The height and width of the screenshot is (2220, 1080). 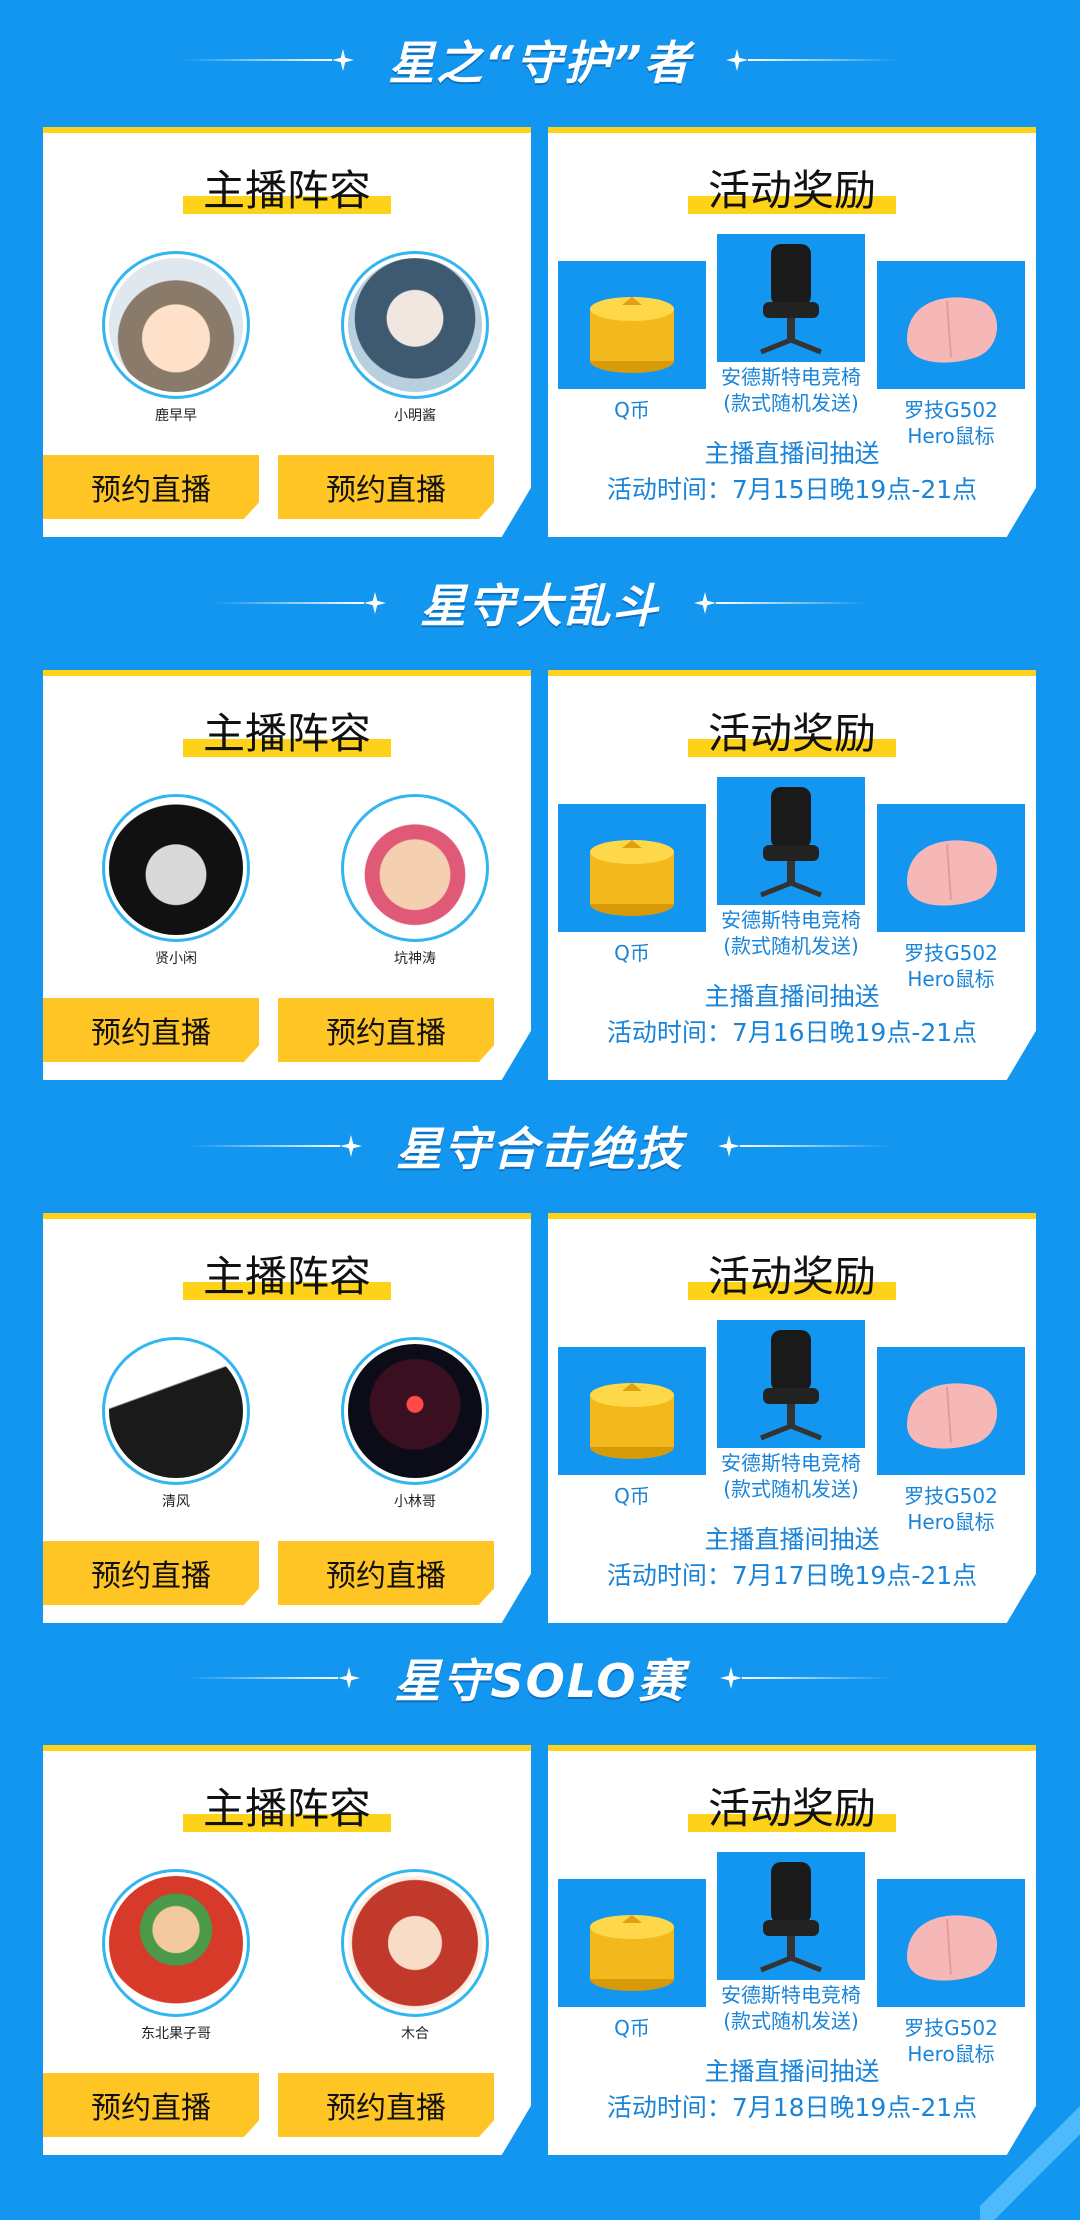 I want to click on streamer-name: 木合, so click(x=415, y=2034).